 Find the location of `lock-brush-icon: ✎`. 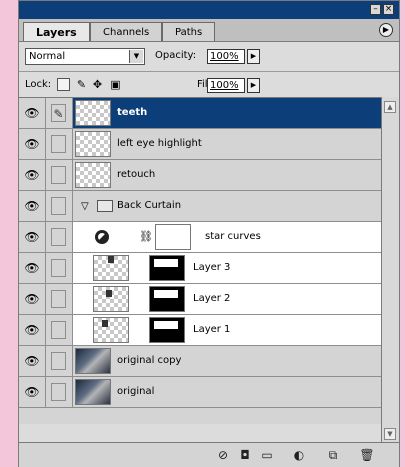

lock-brush-icon: ✎ is located at coordinates (81, 84).